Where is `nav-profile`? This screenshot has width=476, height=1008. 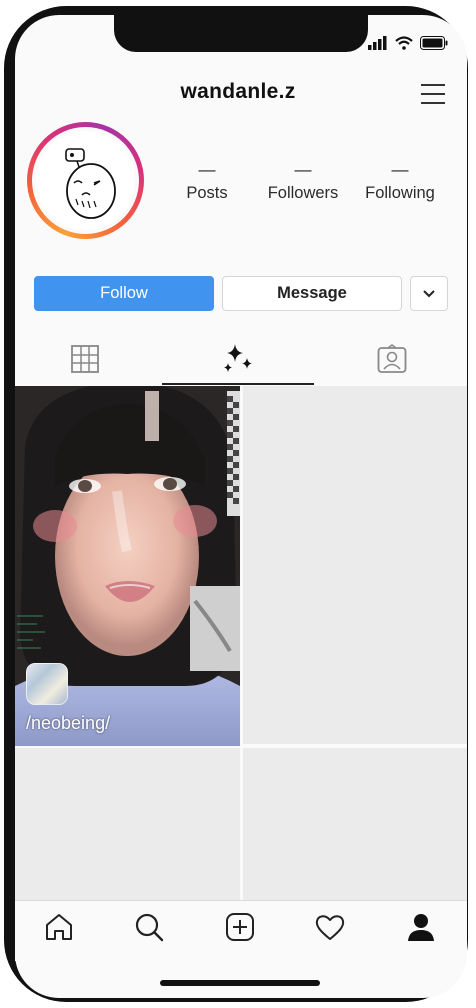 nav-profile is located at coordinates (421, 927).